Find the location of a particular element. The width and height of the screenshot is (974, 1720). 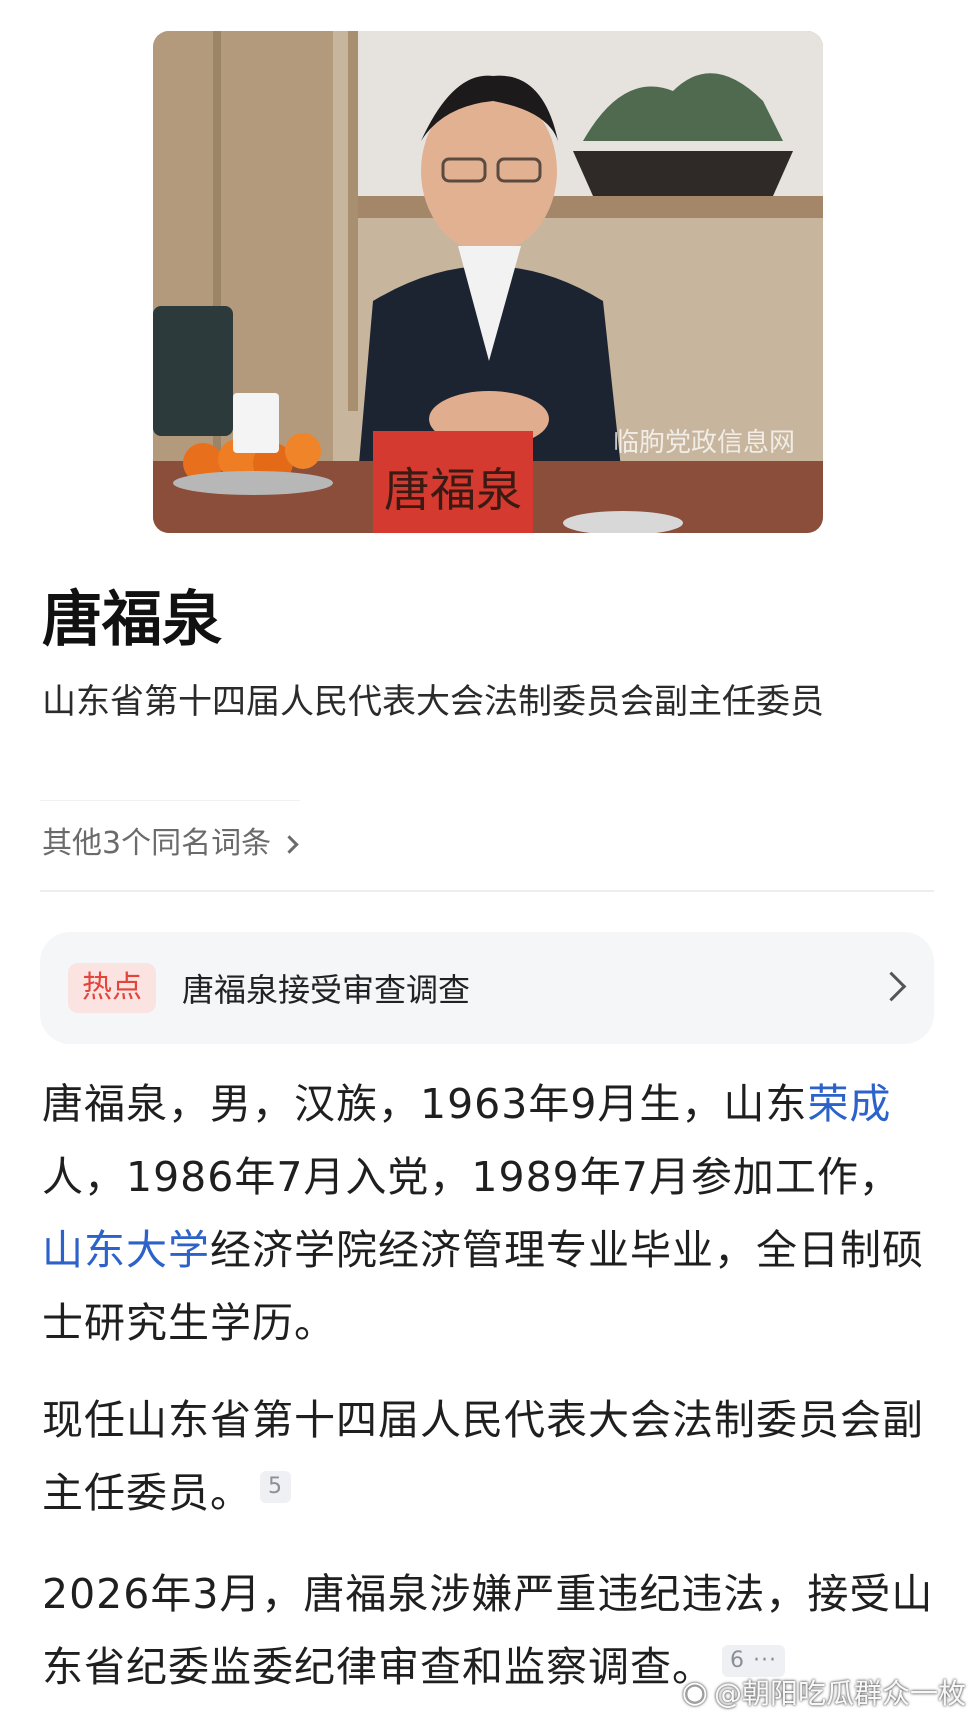

weibo-icon: ◉ is located at coordinates (694, 1692).